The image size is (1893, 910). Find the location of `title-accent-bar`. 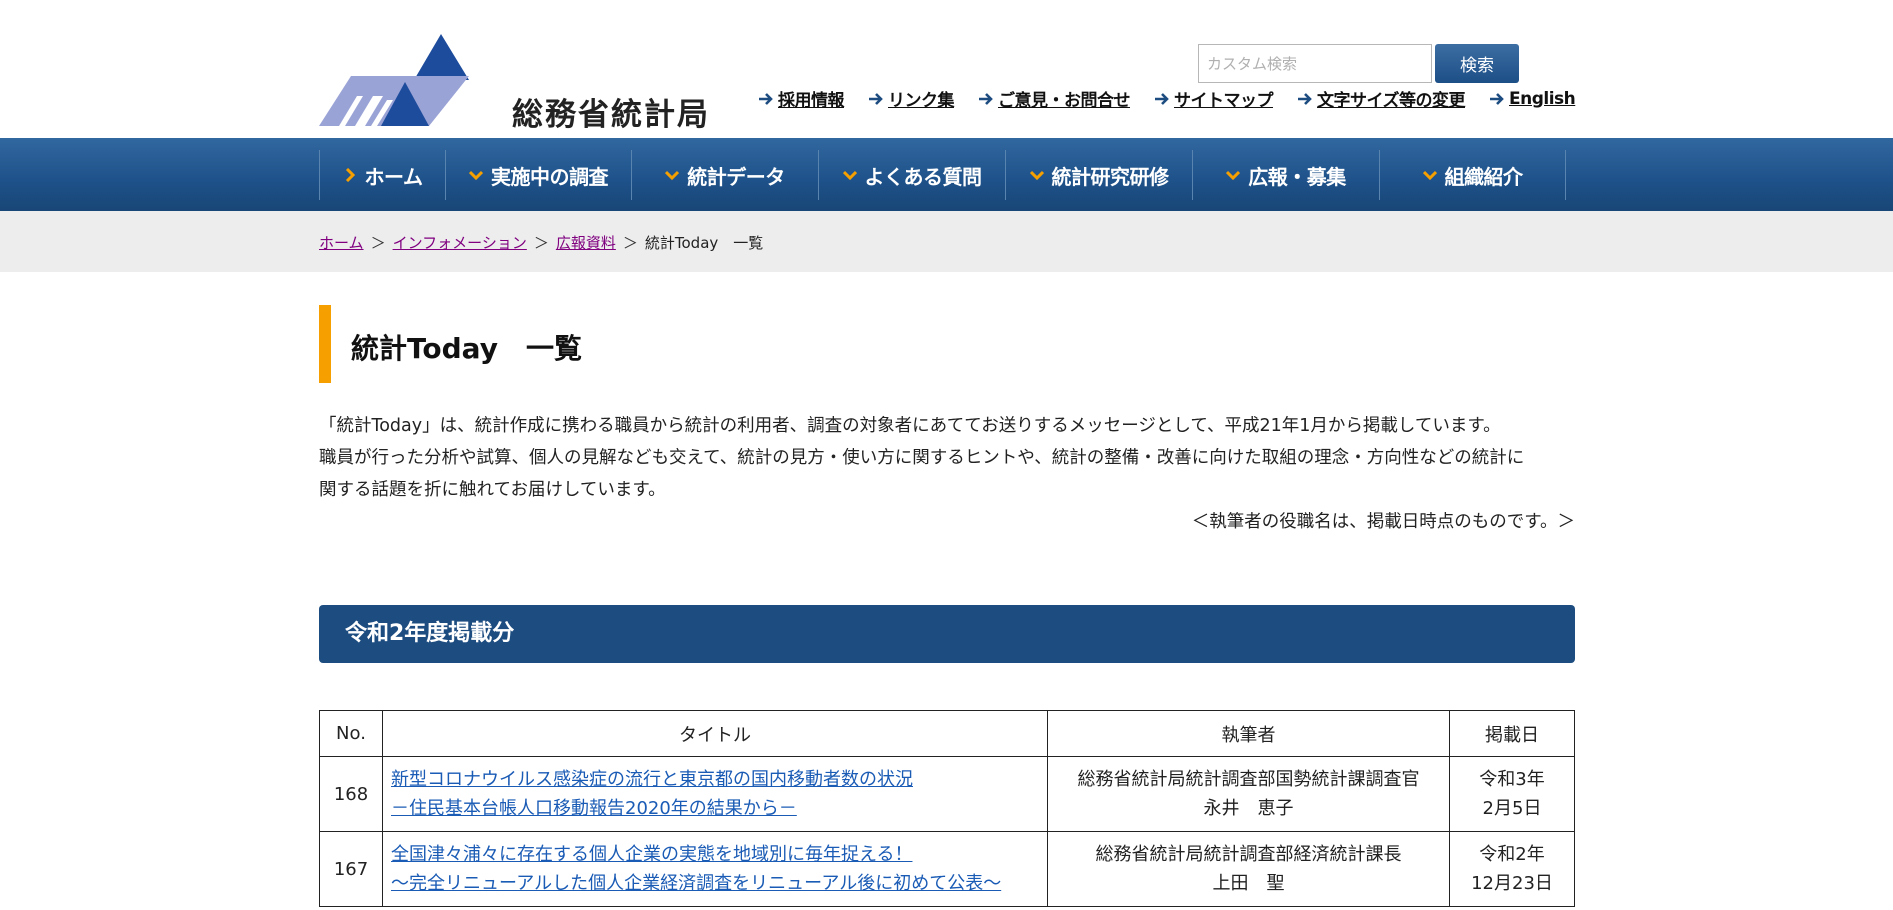

title-accent-bar is located at coordinates (325, 344).